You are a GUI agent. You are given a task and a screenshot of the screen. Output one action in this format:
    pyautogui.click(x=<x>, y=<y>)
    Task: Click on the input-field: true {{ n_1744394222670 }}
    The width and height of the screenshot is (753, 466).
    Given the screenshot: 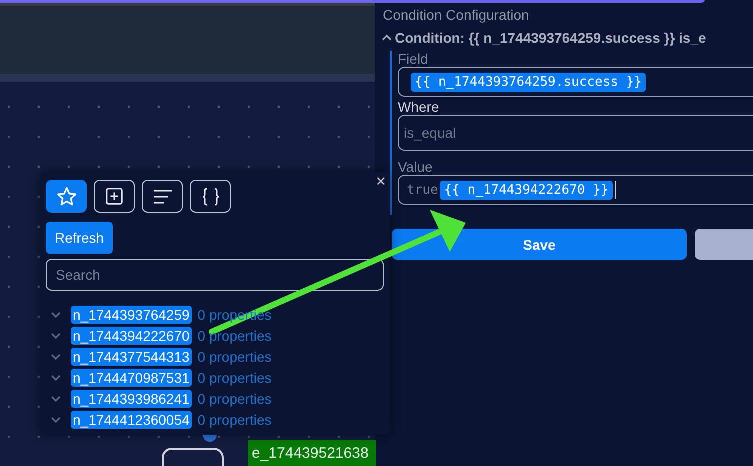 What is the action you would take?
    pyautogui.click(x=575, y=190)
    